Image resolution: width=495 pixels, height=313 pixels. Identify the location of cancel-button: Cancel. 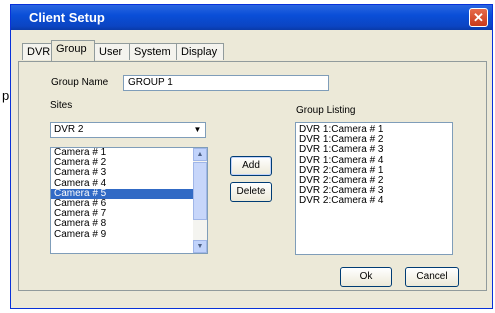
(432, 277).